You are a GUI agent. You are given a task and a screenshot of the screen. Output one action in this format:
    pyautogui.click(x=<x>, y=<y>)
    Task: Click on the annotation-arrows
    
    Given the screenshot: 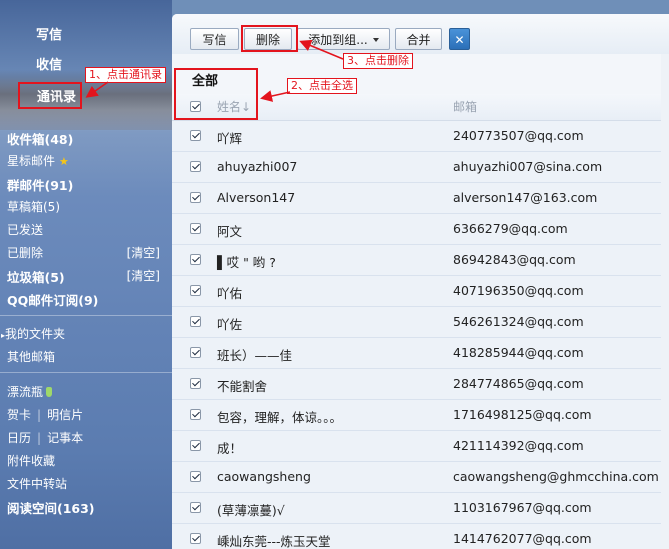 What is the action you would take?
    pyautogui.click(x=214, y=70)
    